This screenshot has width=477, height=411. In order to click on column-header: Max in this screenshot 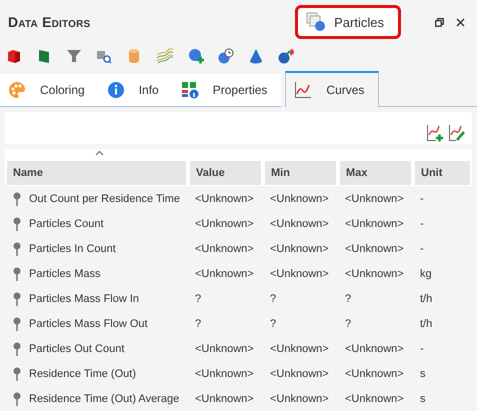, I will do `click(375, 173)`.